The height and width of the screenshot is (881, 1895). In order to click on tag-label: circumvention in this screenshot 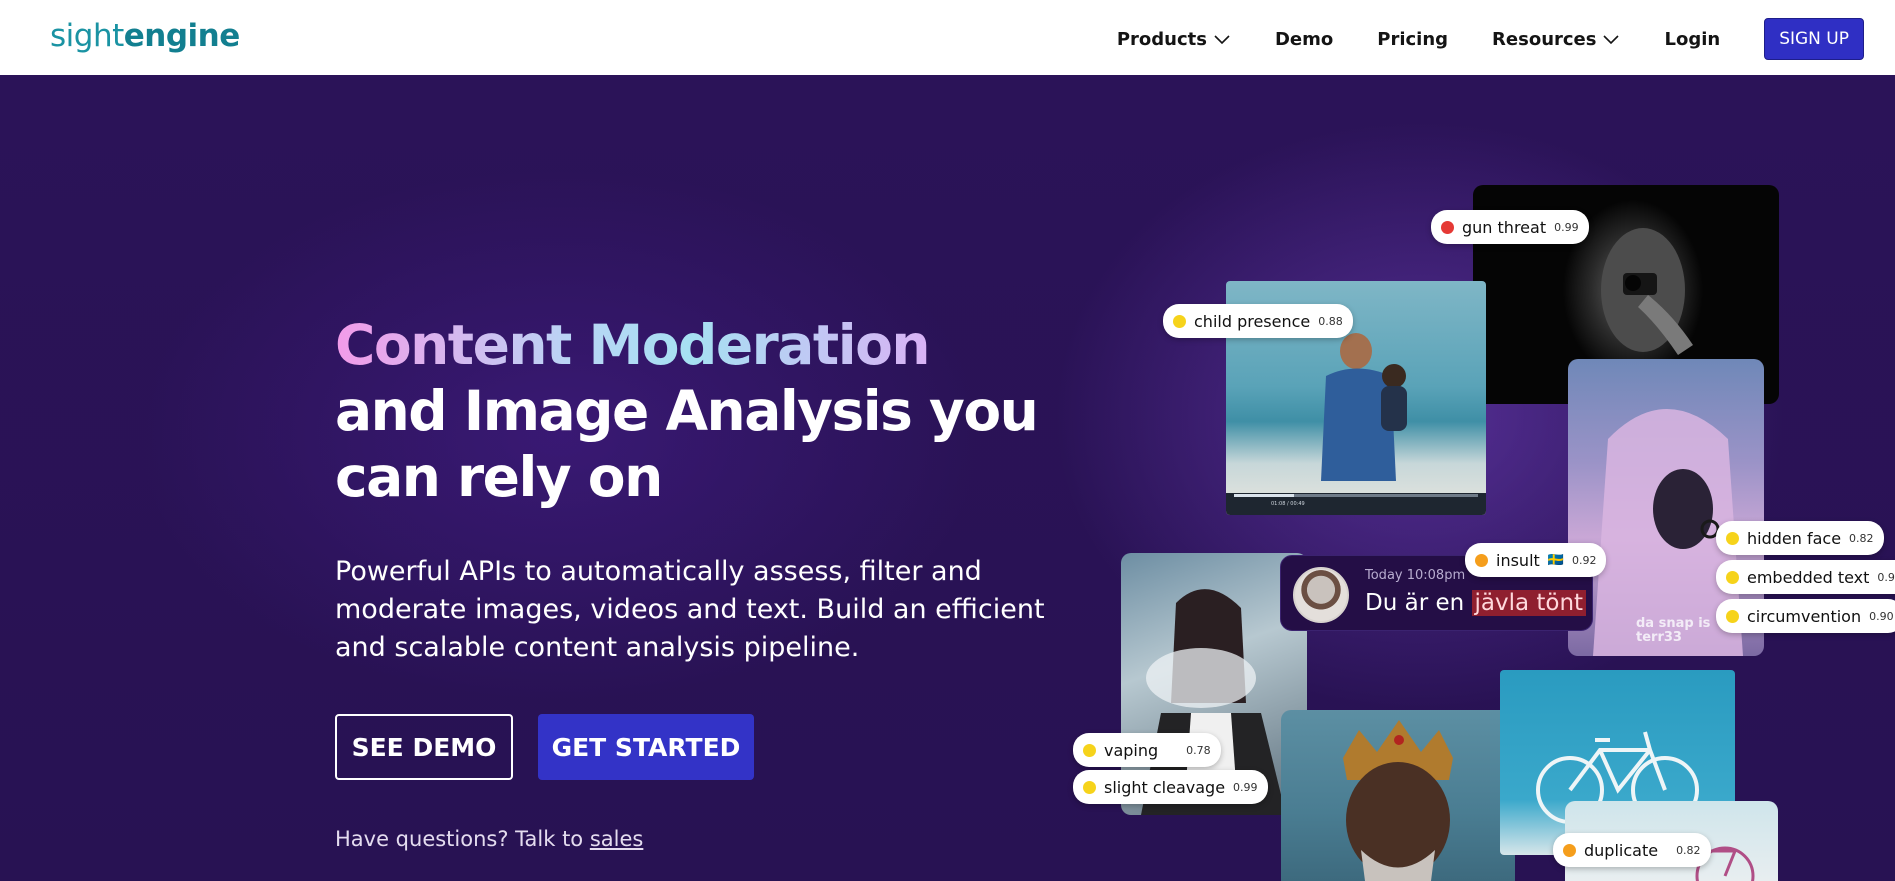, I will do `click(1804, 616)`.